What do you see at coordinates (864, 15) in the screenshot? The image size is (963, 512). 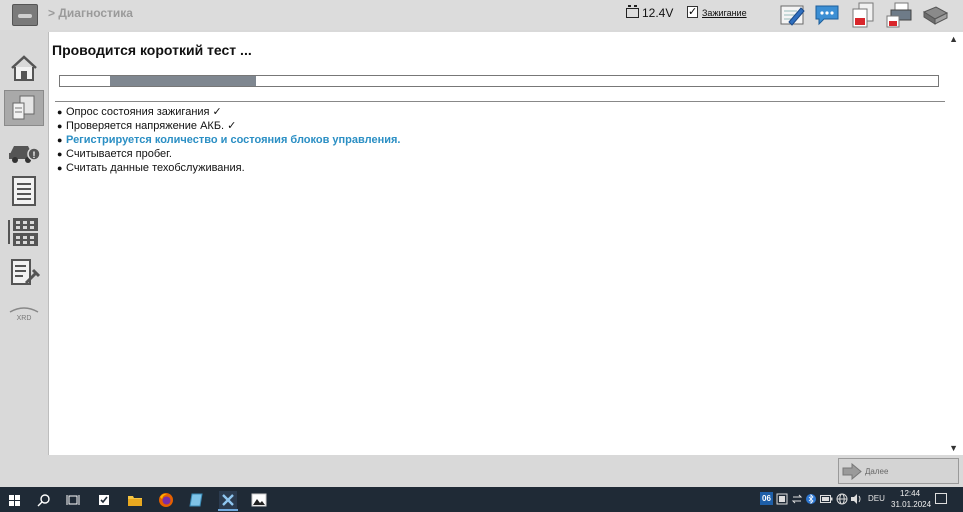 I see `pdf-document-icon` at bounding box center [864, 15].